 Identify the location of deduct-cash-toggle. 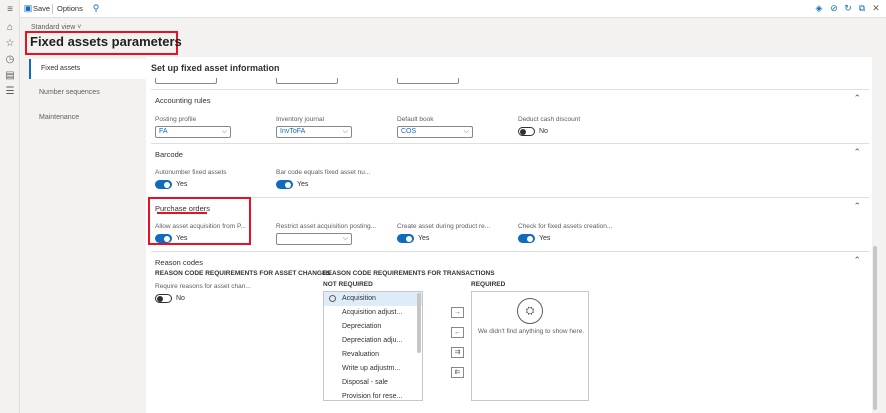
(526, 131).